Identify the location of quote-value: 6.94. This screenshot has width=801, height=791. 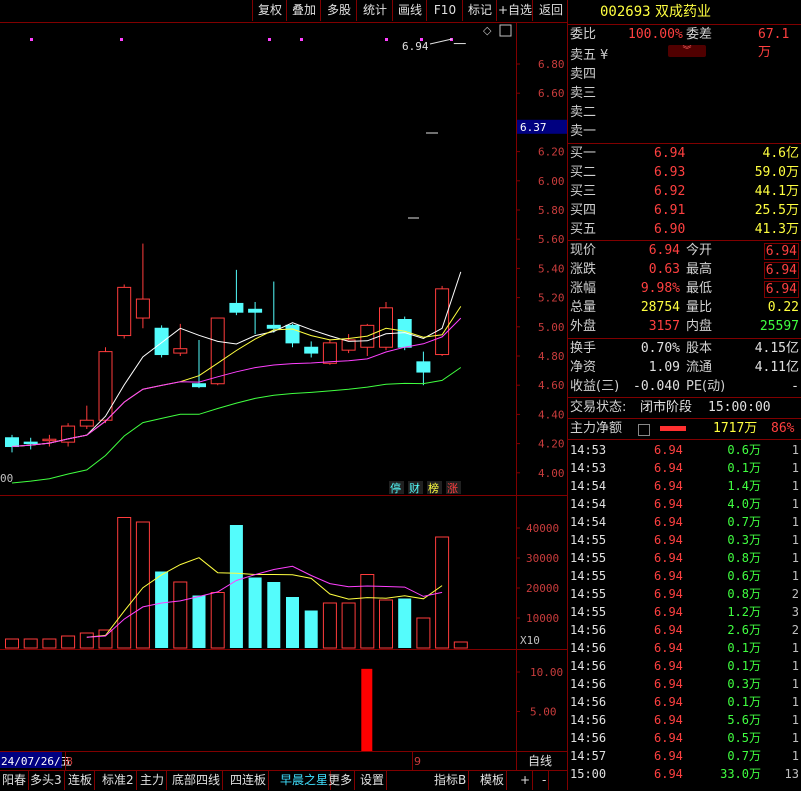
(664, 250).